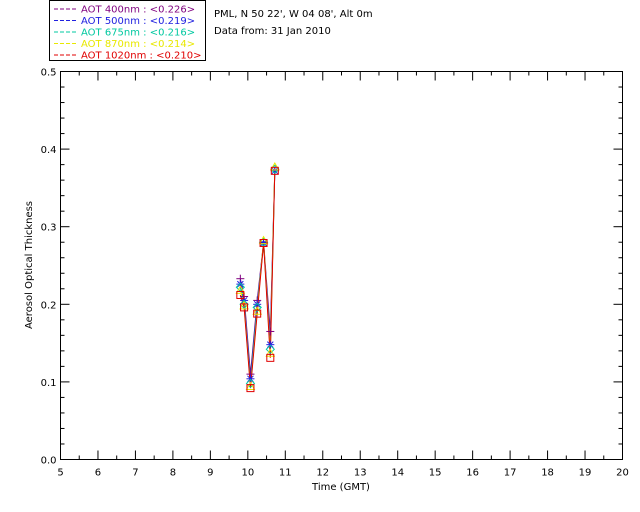 Image resolution: width=640 pixels, height=512 pixels. What do you see at coordinates (138, 21) in the screenshot?
I see `legend-label: AOT 500nm : <0.219>` at bounding box center [138, 21].